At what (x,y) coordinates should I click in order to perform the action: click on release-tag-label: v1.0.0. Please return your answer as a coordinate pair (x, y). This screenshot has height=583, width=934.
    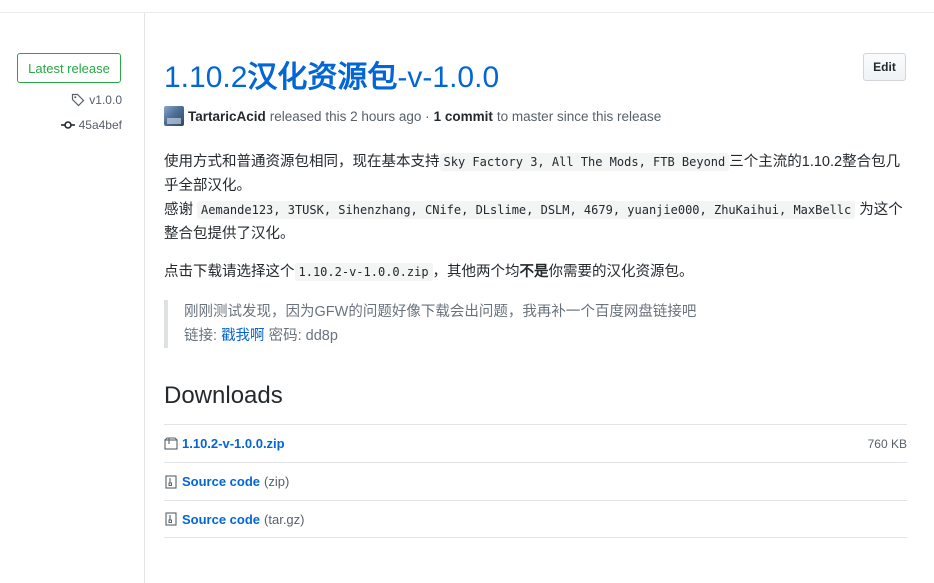
    Looking at the image, I should click on (105, 100).